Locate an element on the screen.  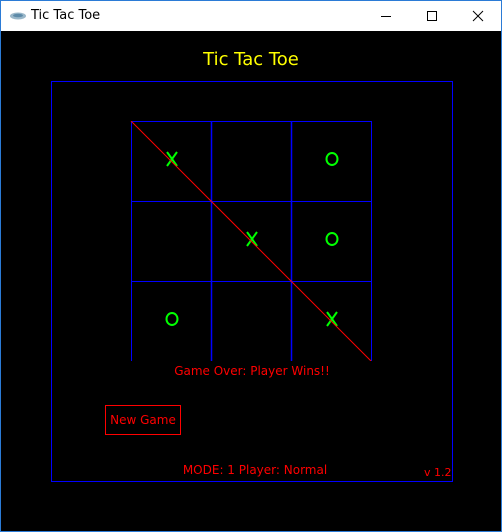
minimize-icon is located at coordinates (386, 16).